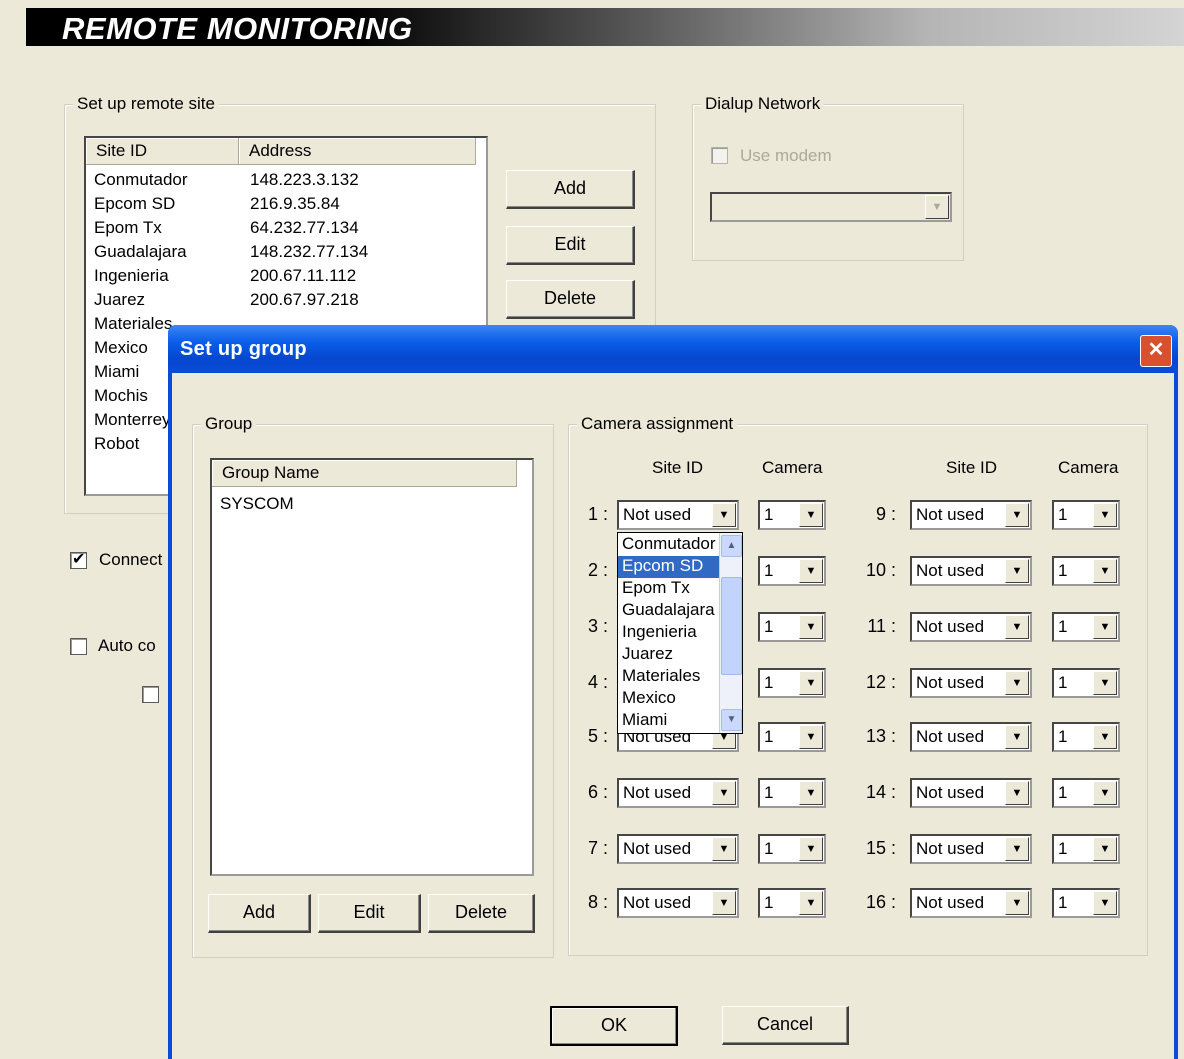 The width and height of the screenshot is (1184, 1059). I want to click on group-add-button: Add, so click(259, 913).